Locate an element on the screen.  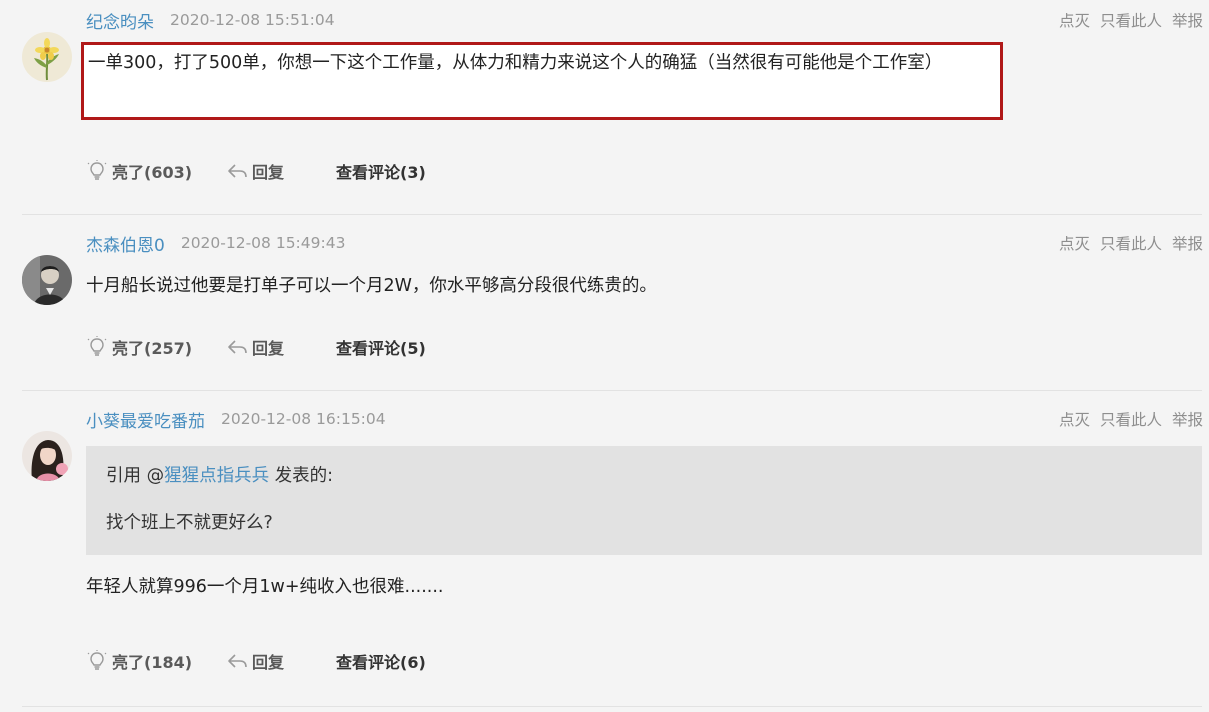
person-avatar-icon is located at coordinates (47, 280).